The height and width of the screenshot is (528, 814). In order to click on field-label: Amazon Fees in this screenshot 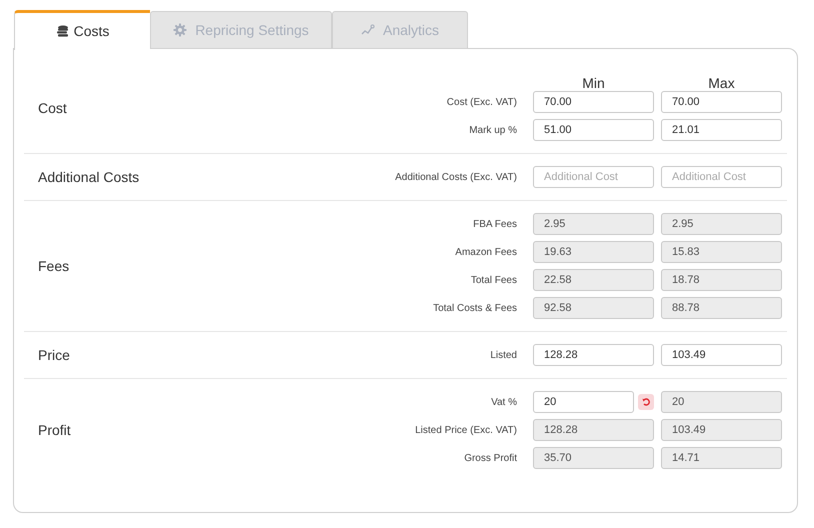, I will do `click(485, 253)`.